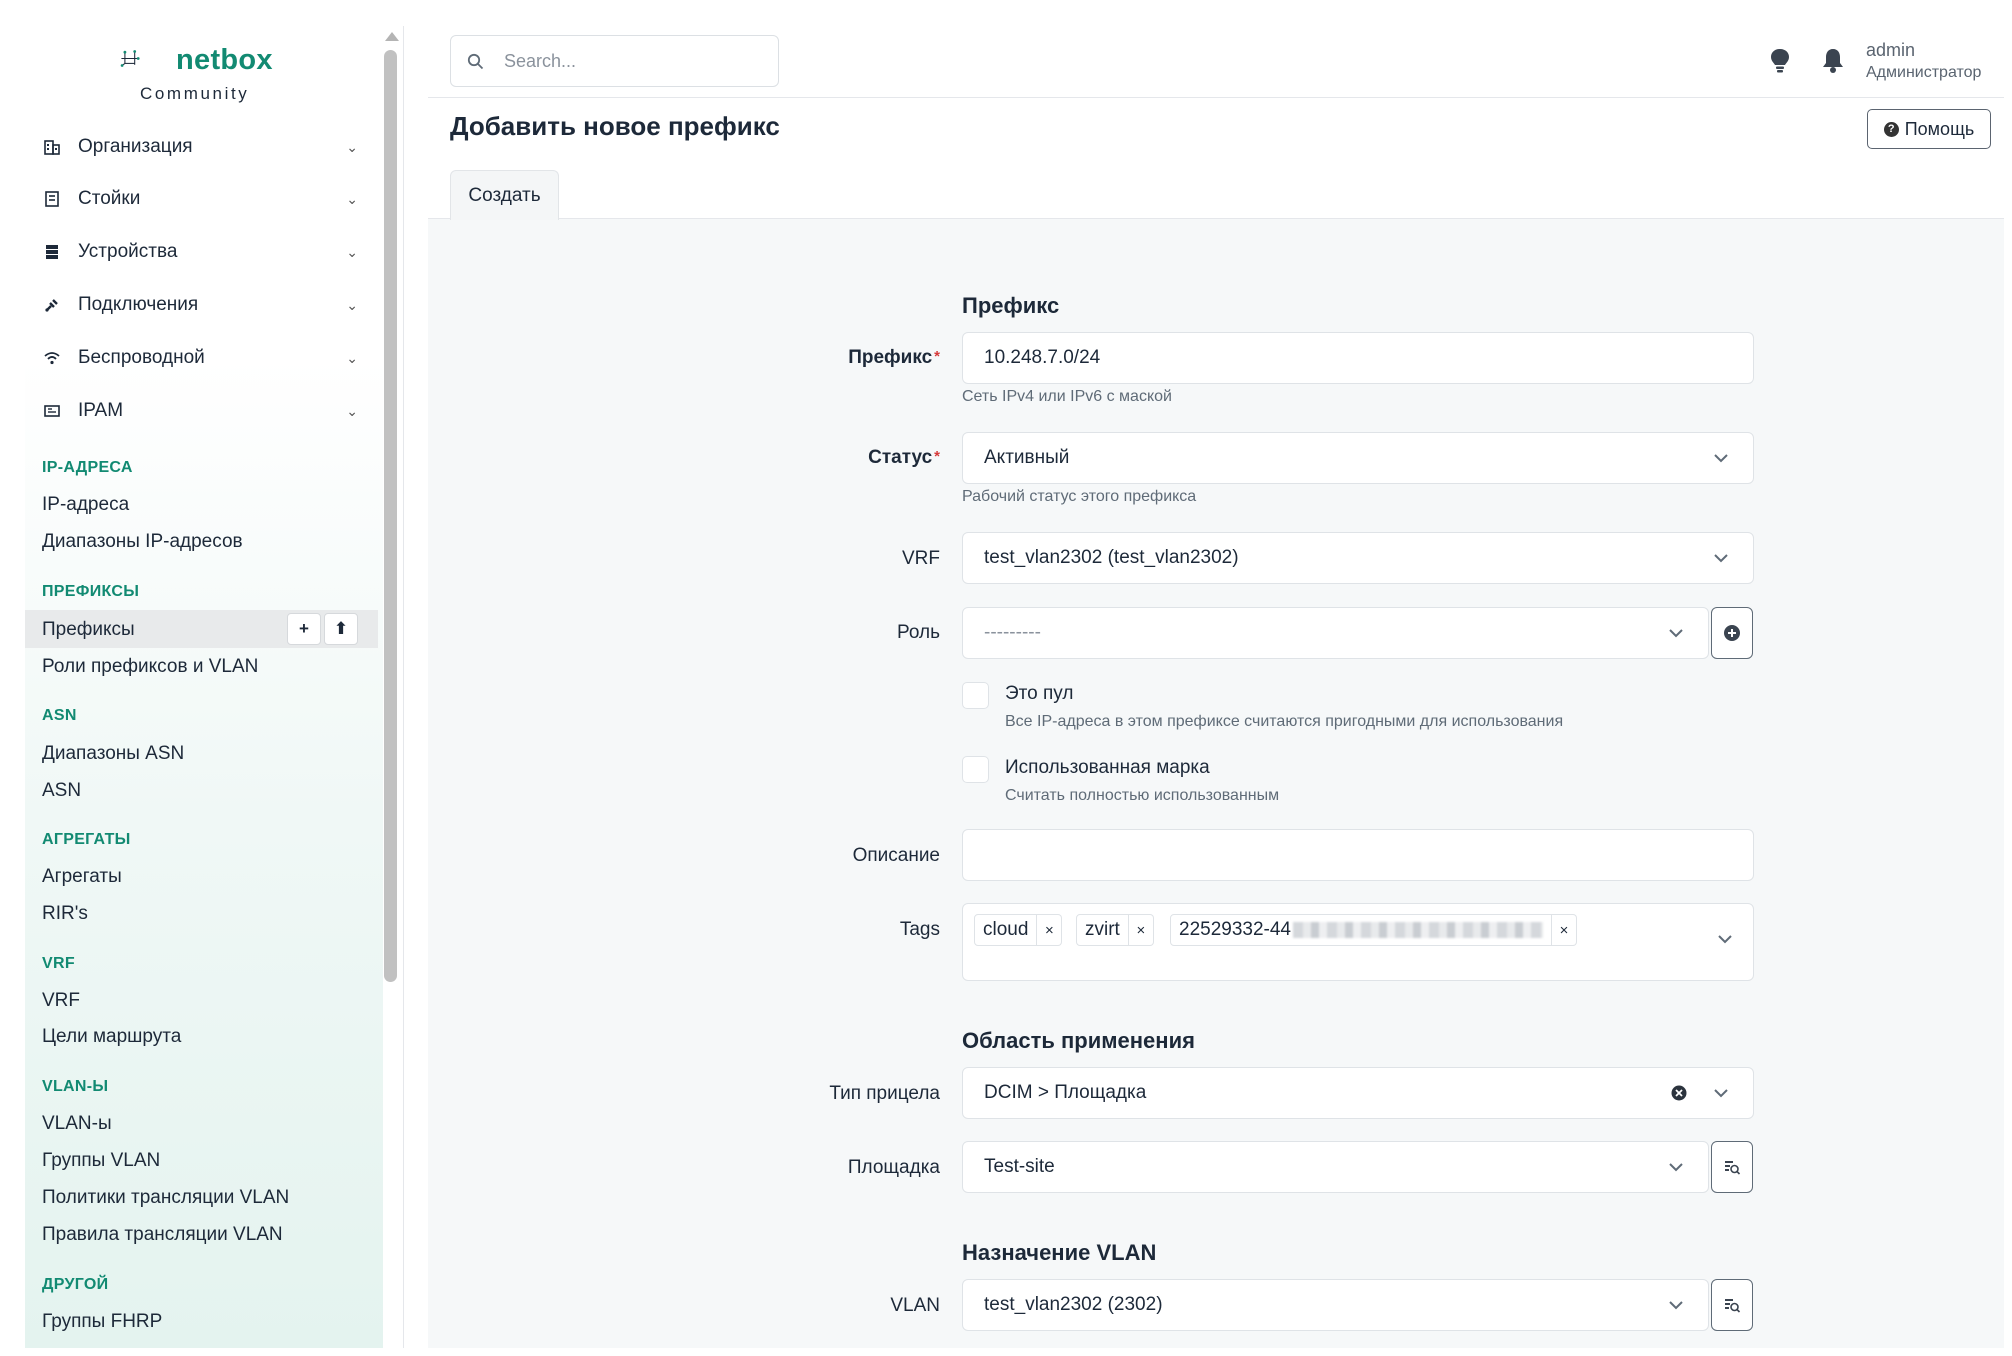  I want to click on topbar-divider, so click(1216, 97).